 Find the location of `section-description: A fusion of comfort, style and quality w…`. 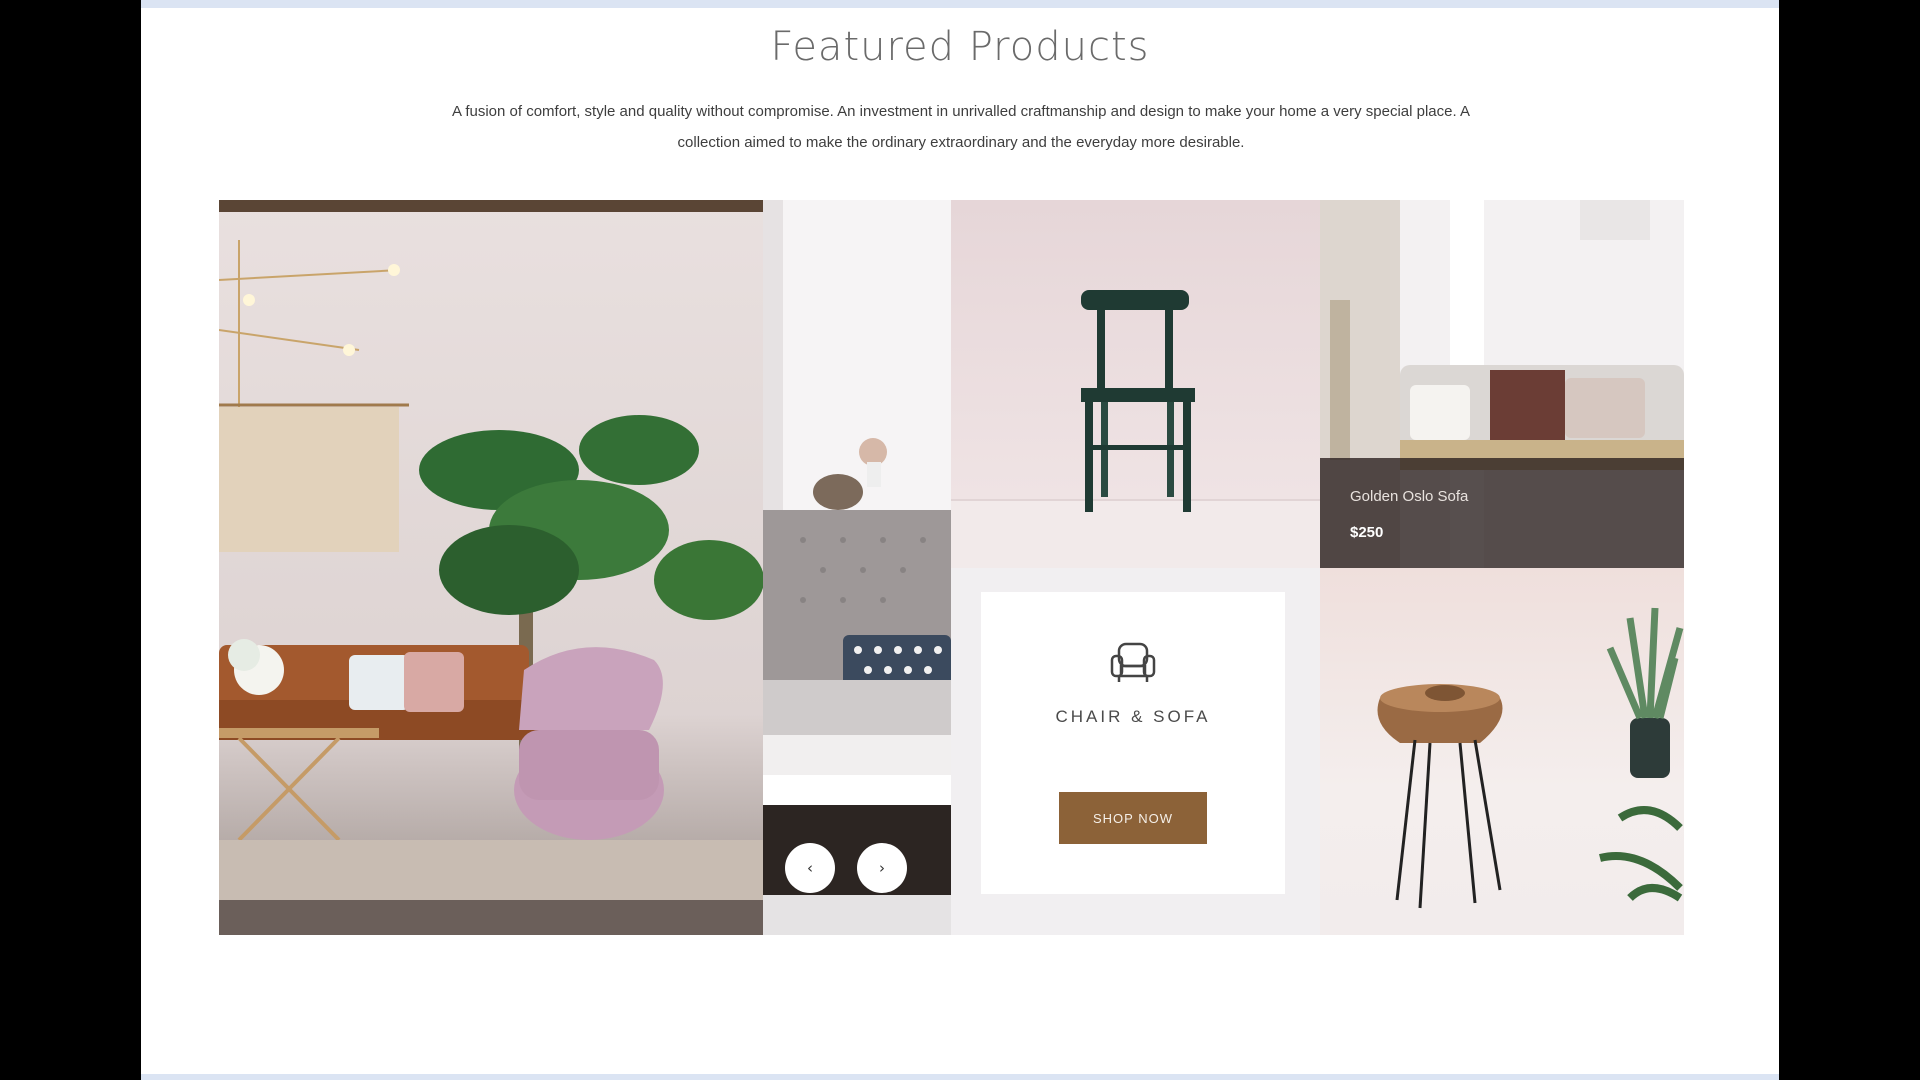

section-description: A fusion of comfort, style and quality w… is located at coordinates (960, 127).